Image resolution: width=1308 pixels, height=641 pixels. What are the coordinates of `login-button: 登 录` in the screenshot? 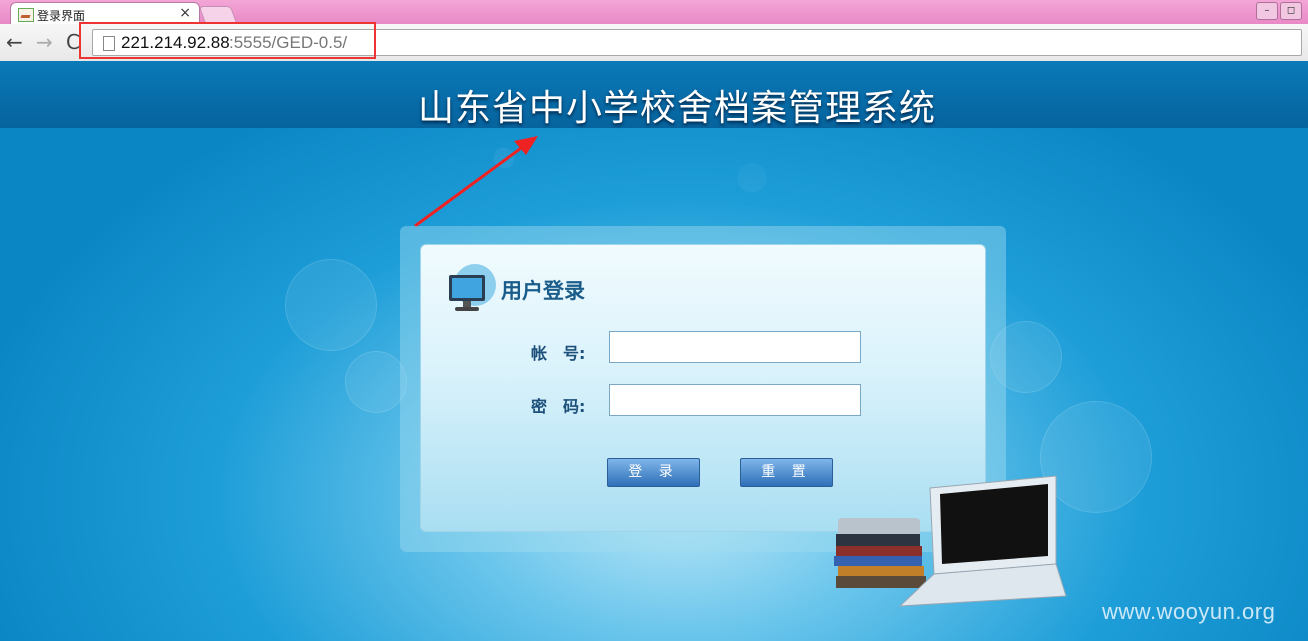 It's located at (653, 472).